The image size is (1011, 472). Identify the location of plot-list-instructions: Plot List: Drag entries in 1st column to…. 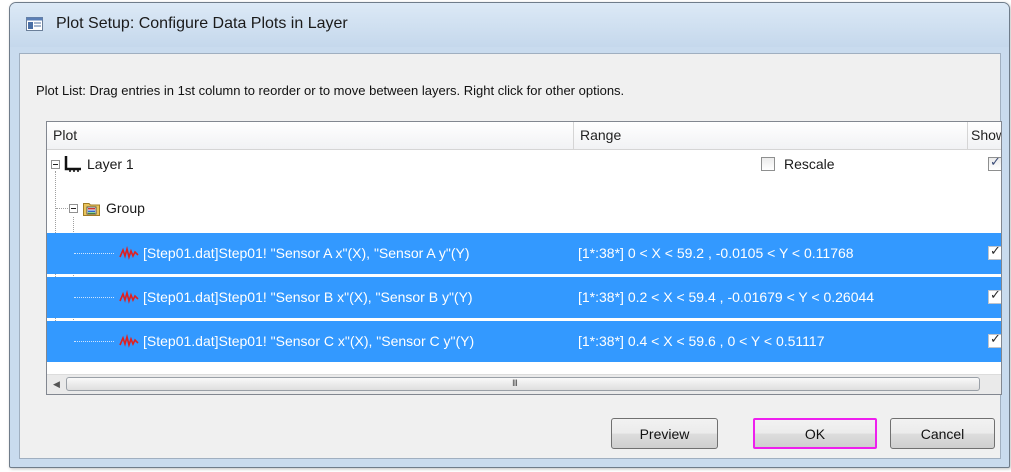
(330, 90).